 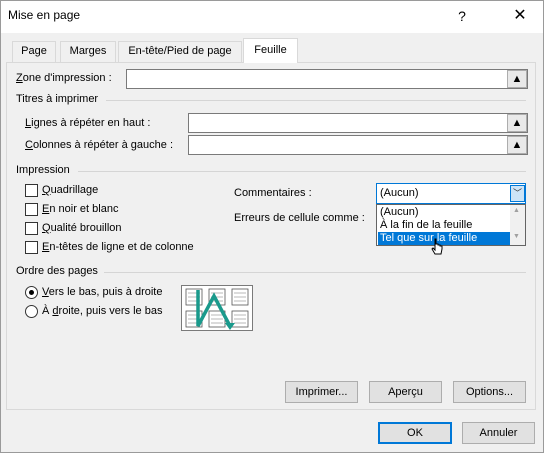 I want to click on comments-value: (Aucun), so click(x=399, y=193).